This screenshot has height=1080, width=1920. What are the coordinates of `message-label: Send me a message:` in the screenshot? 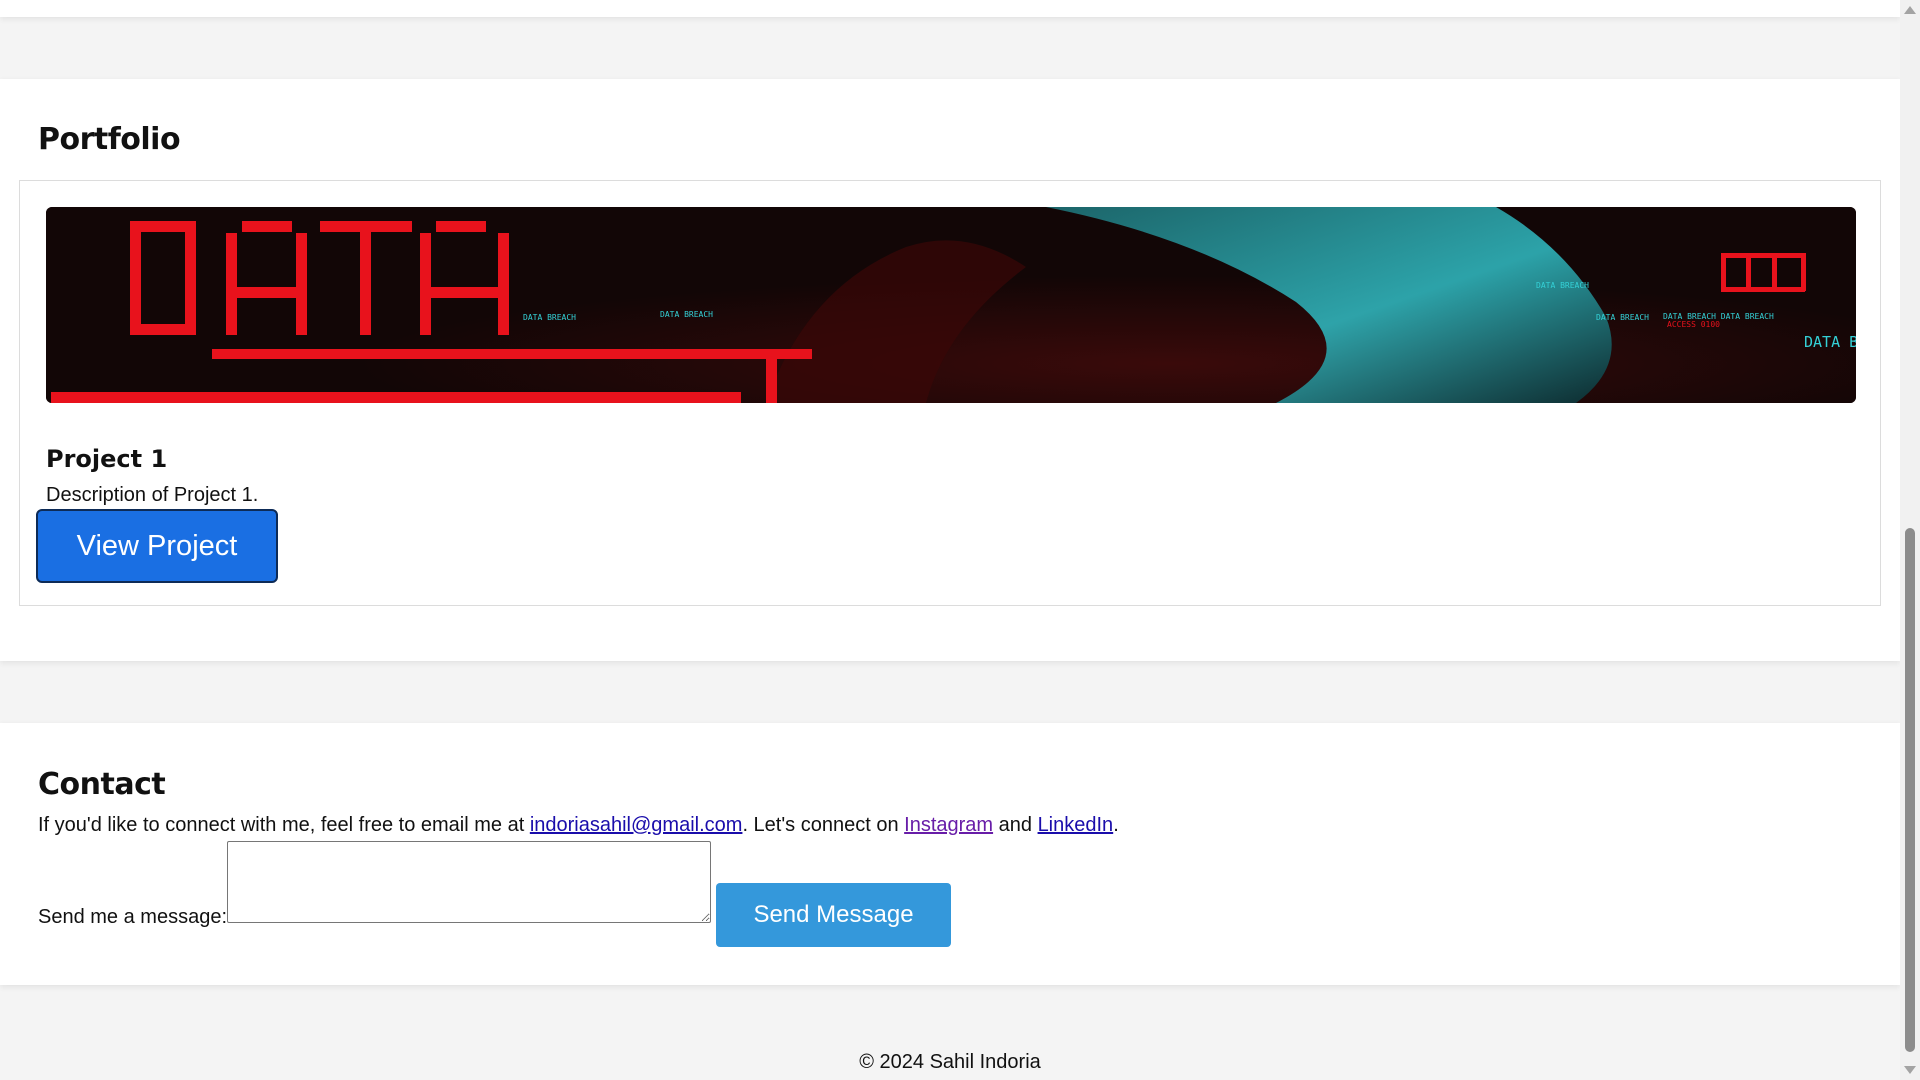 It's located at (132, 917).